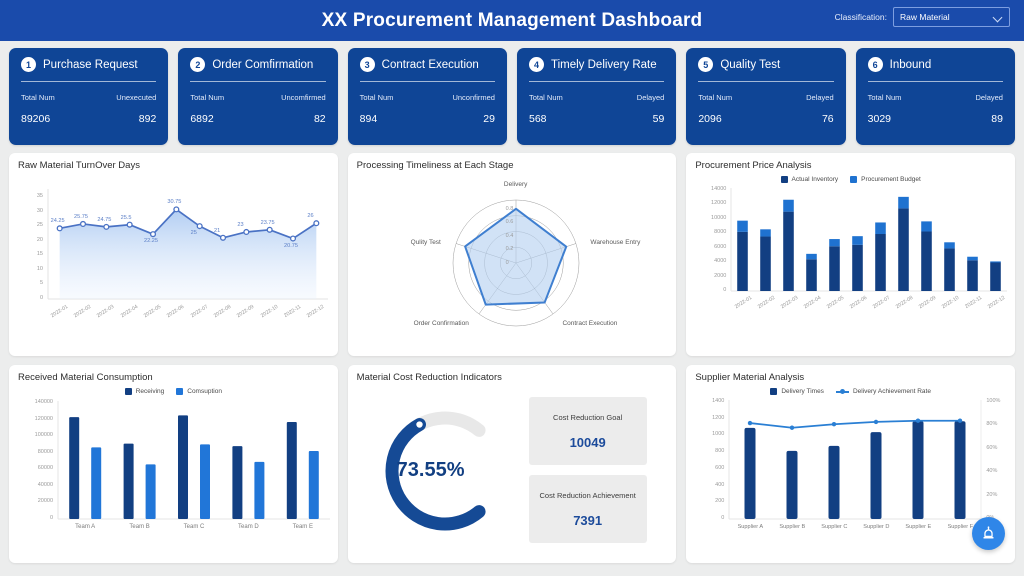 This screenshot has width=1024, height=576. I want to click on kpi-metric-secondary: Uncomfirmed 82, so click(303, 109).